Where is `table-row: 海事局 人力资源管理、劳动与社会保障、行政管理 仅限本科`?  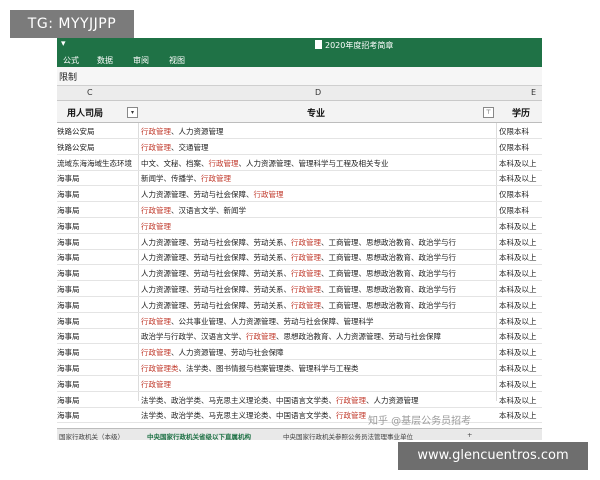 table-row: 海事局 人力资源管理、劳动与社会保障、行政管理 仅限本科 is located at coordinates (299, 194).